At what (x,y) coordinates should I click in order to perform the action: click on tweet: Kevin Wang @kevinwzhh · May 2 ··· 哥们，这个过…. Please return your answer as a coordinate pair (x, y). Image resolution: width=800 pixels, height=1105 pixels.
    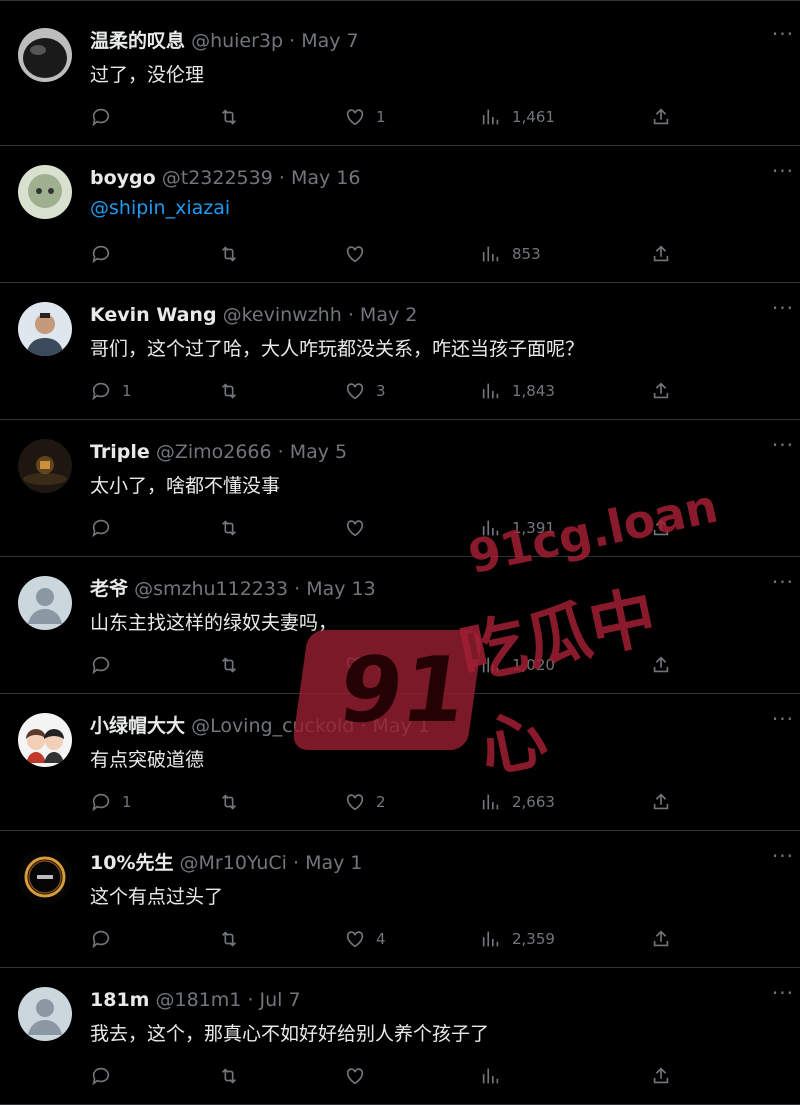
    Looking at the image, I should click on (400, 351).